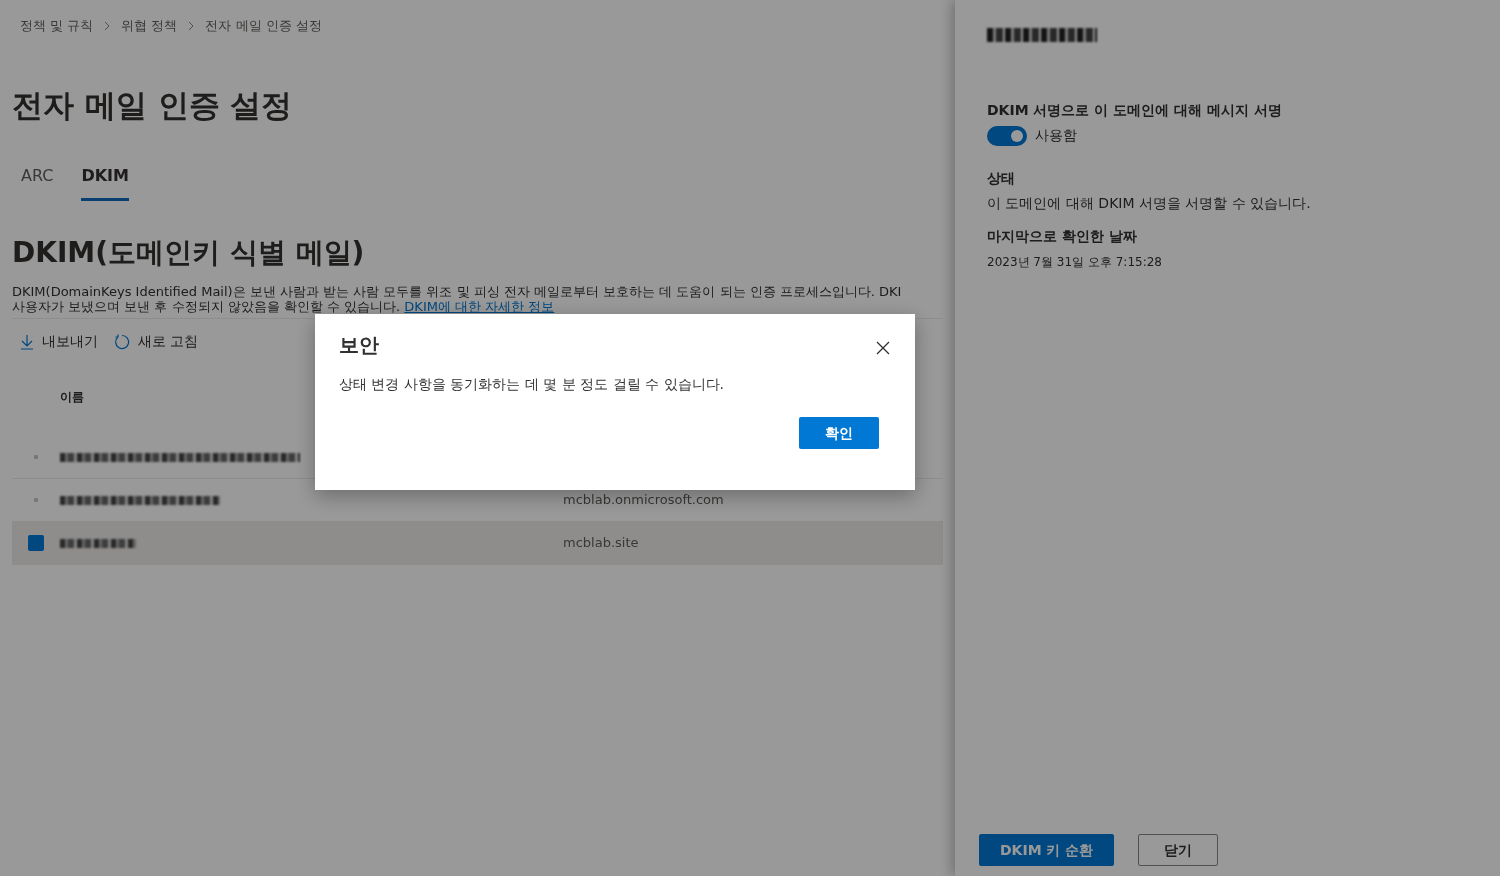 The width and height of the screenshot is (1500, 876). I want to click on toggle-label: 사용함, so click(1056, 135).